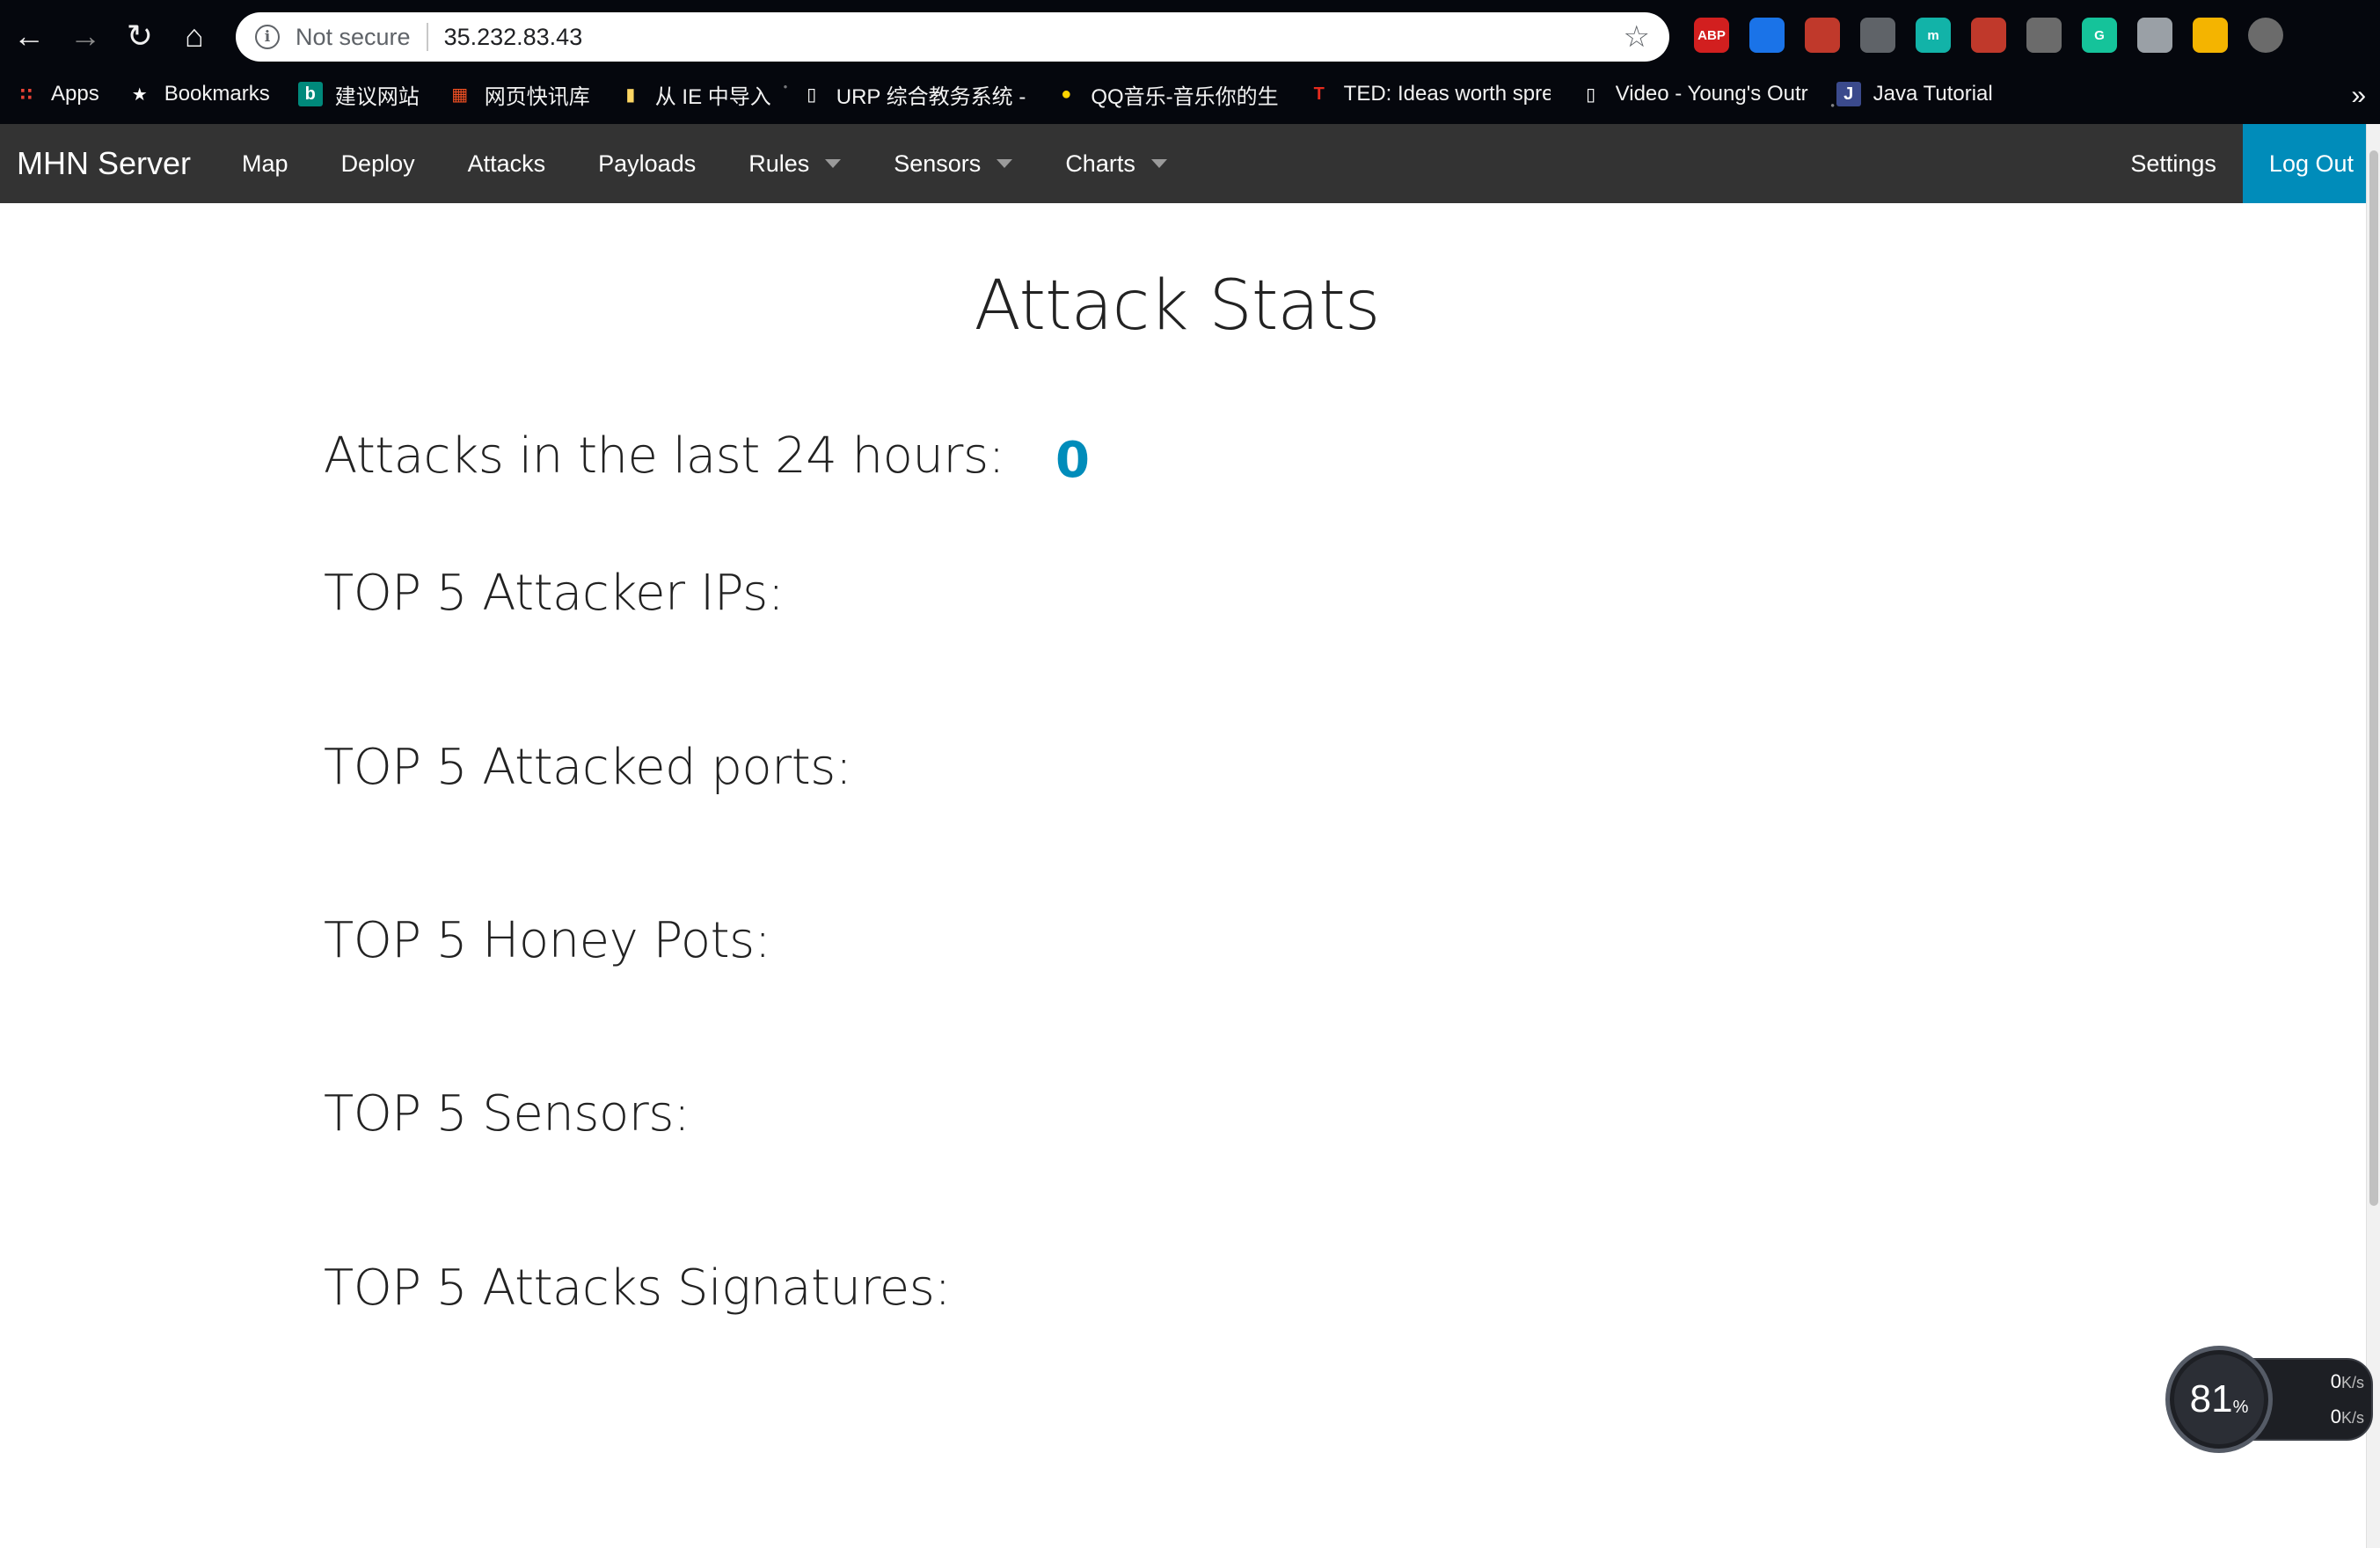 Image resolution: width=2380 pixels, height=1548 pixels. Describe the element at coordinates (1637, 37) in the screenshot. I see `bookmark-star-icon: ☆` at that location.